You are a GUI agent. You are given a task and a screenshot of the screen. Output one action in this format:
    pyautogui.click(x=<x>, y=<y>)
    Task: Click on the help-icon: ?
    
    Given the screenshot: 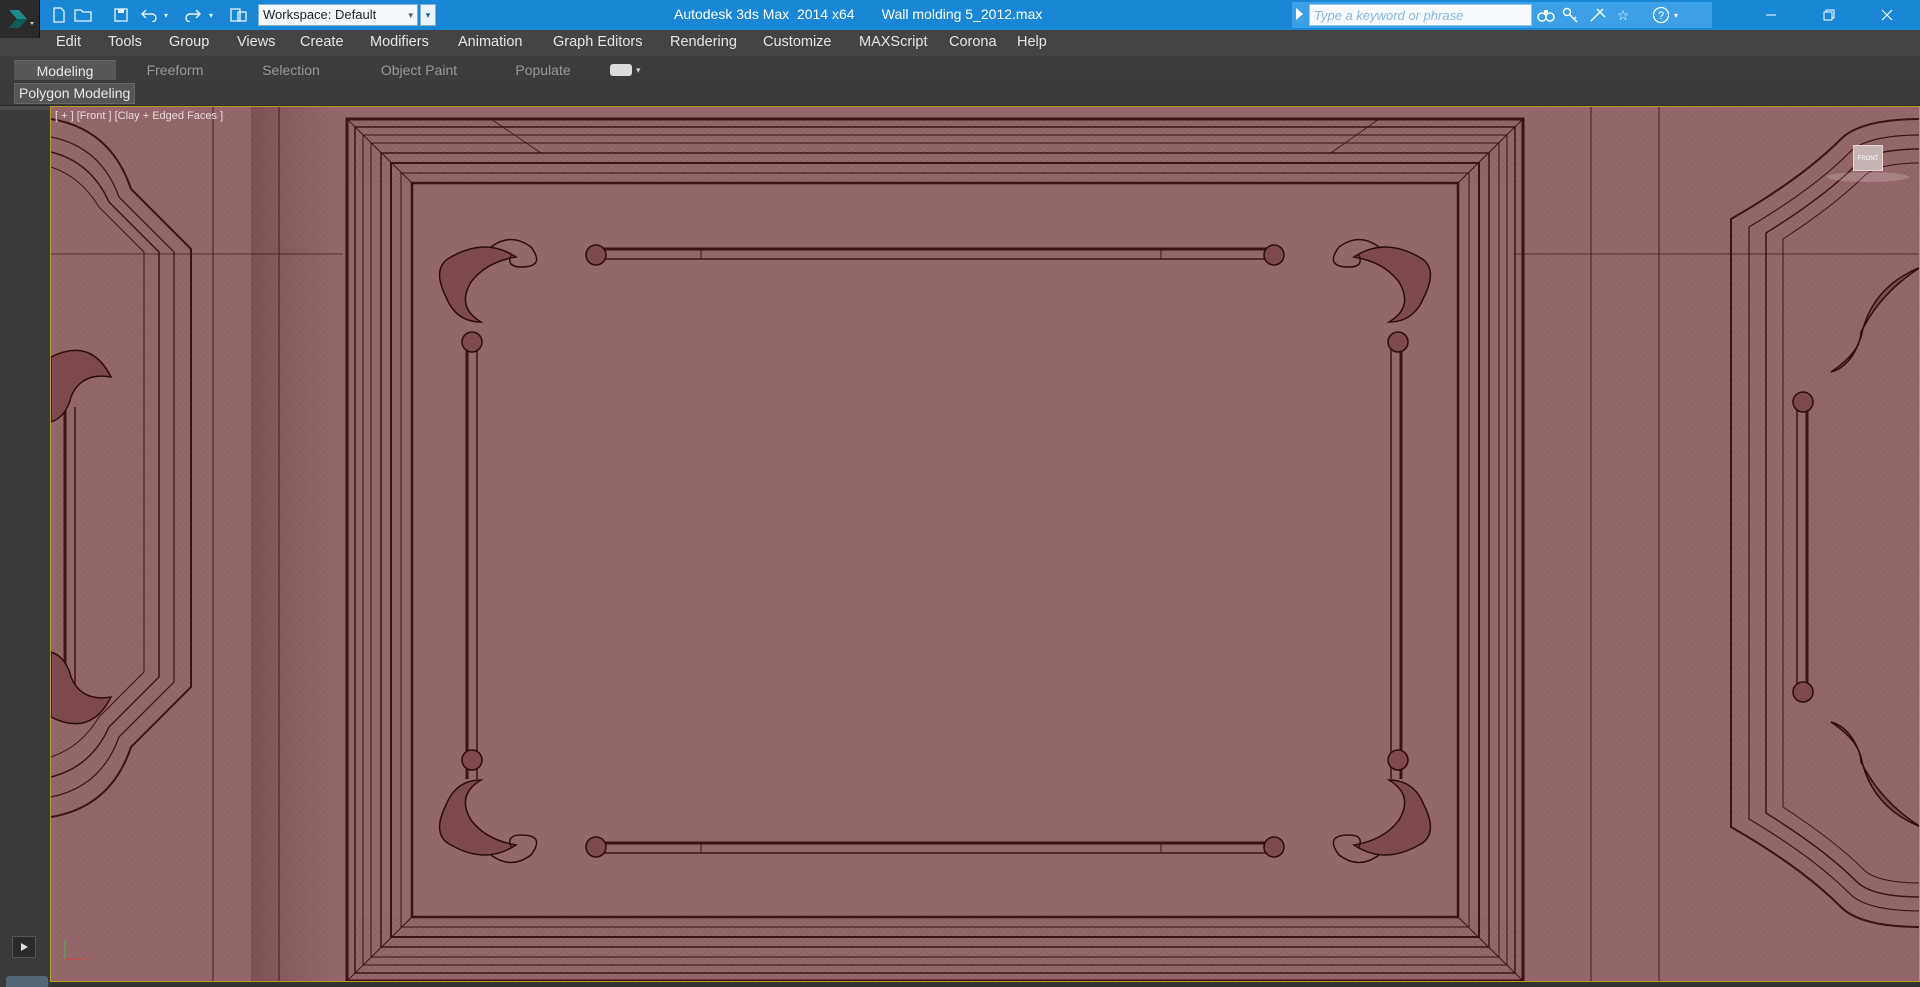 What is the action you would take?
    pyautogui.click(x=1661, y=15)
    